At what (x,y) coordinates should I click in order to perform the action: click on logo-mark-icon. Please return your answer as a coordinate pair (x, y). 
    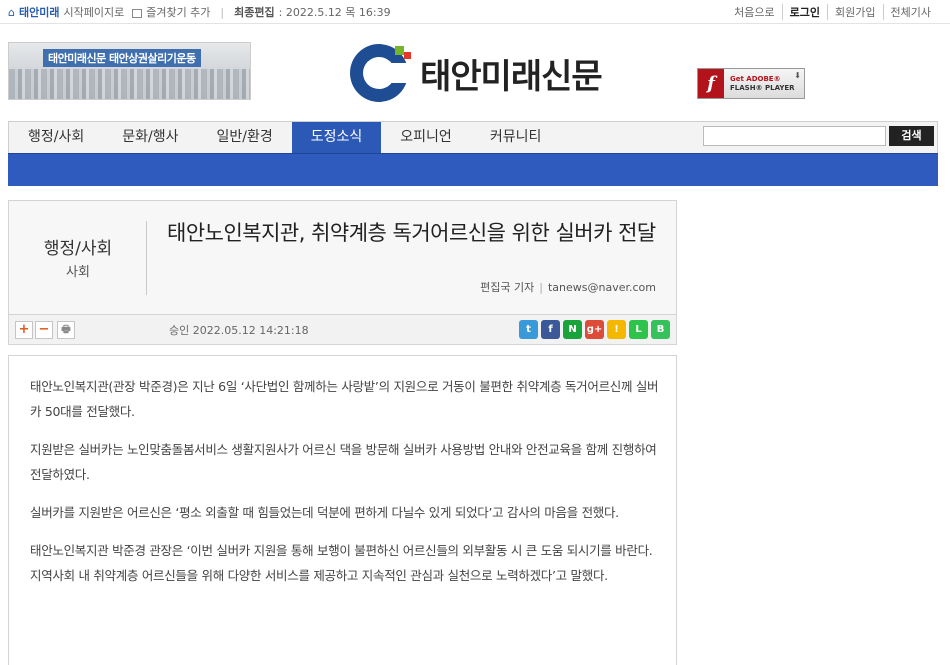
    Looking at the image, I should click on (380, 73).